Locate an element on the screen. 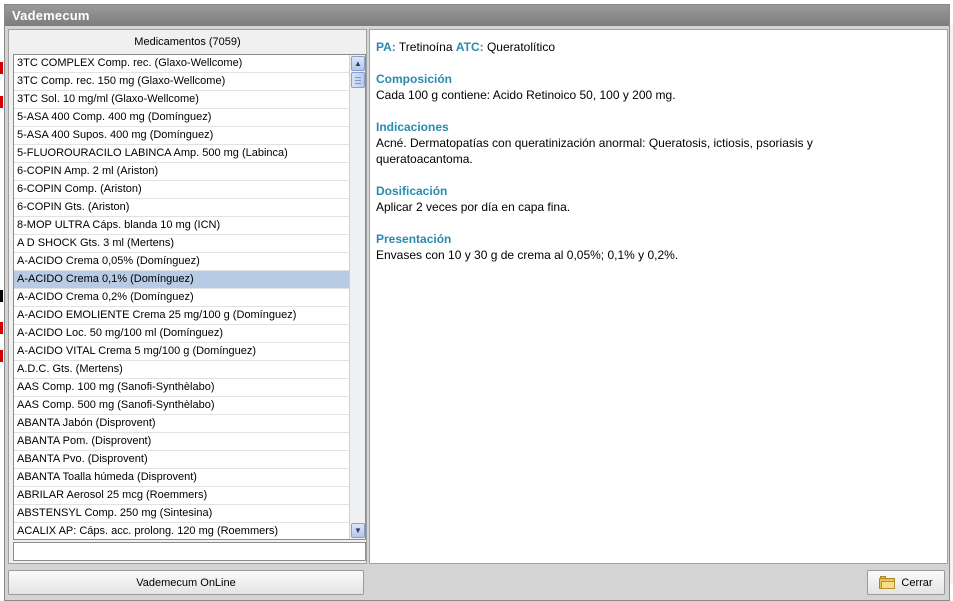 This screenshot has width=953, height=601. atc-value: Queratolítico is located at coordinates (521, 47).